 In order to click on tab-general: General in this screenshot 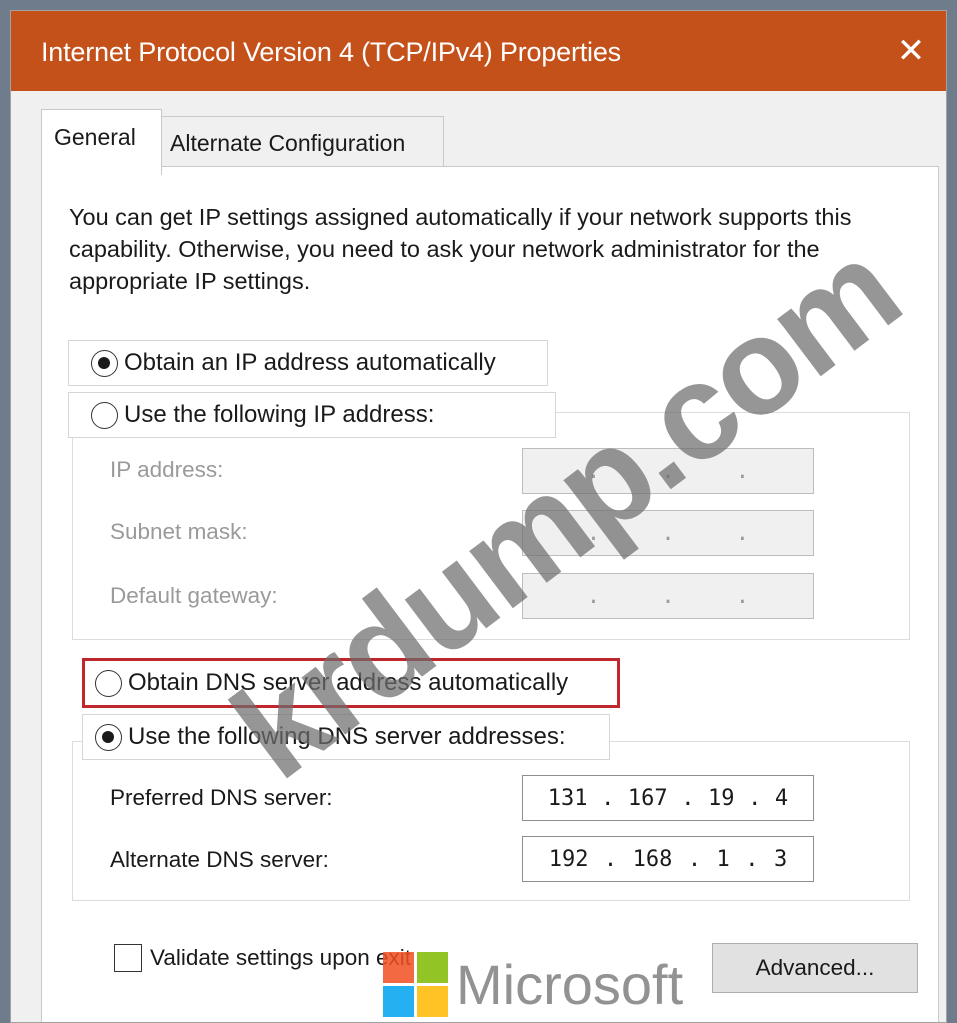, I will do `click(101, 142)`.